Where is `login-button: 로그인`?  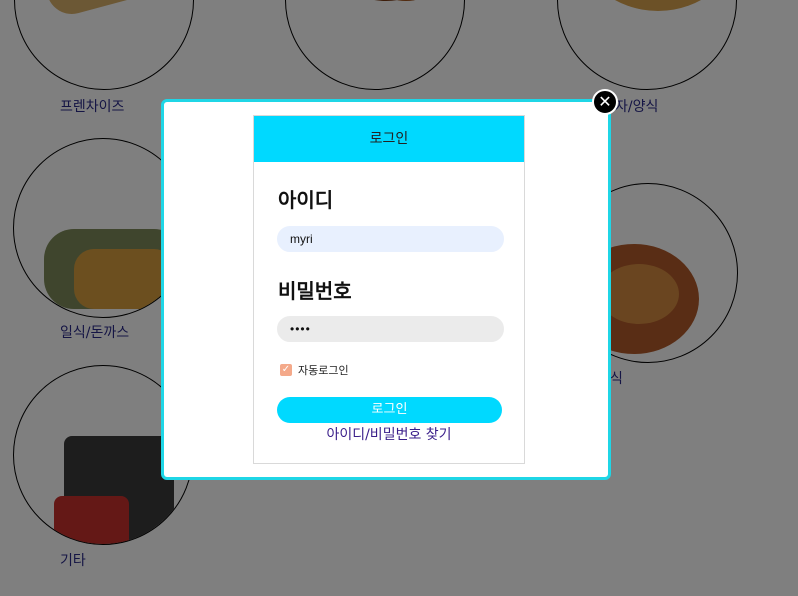 login-button: 로그인 is located at coordinates (389, 410).